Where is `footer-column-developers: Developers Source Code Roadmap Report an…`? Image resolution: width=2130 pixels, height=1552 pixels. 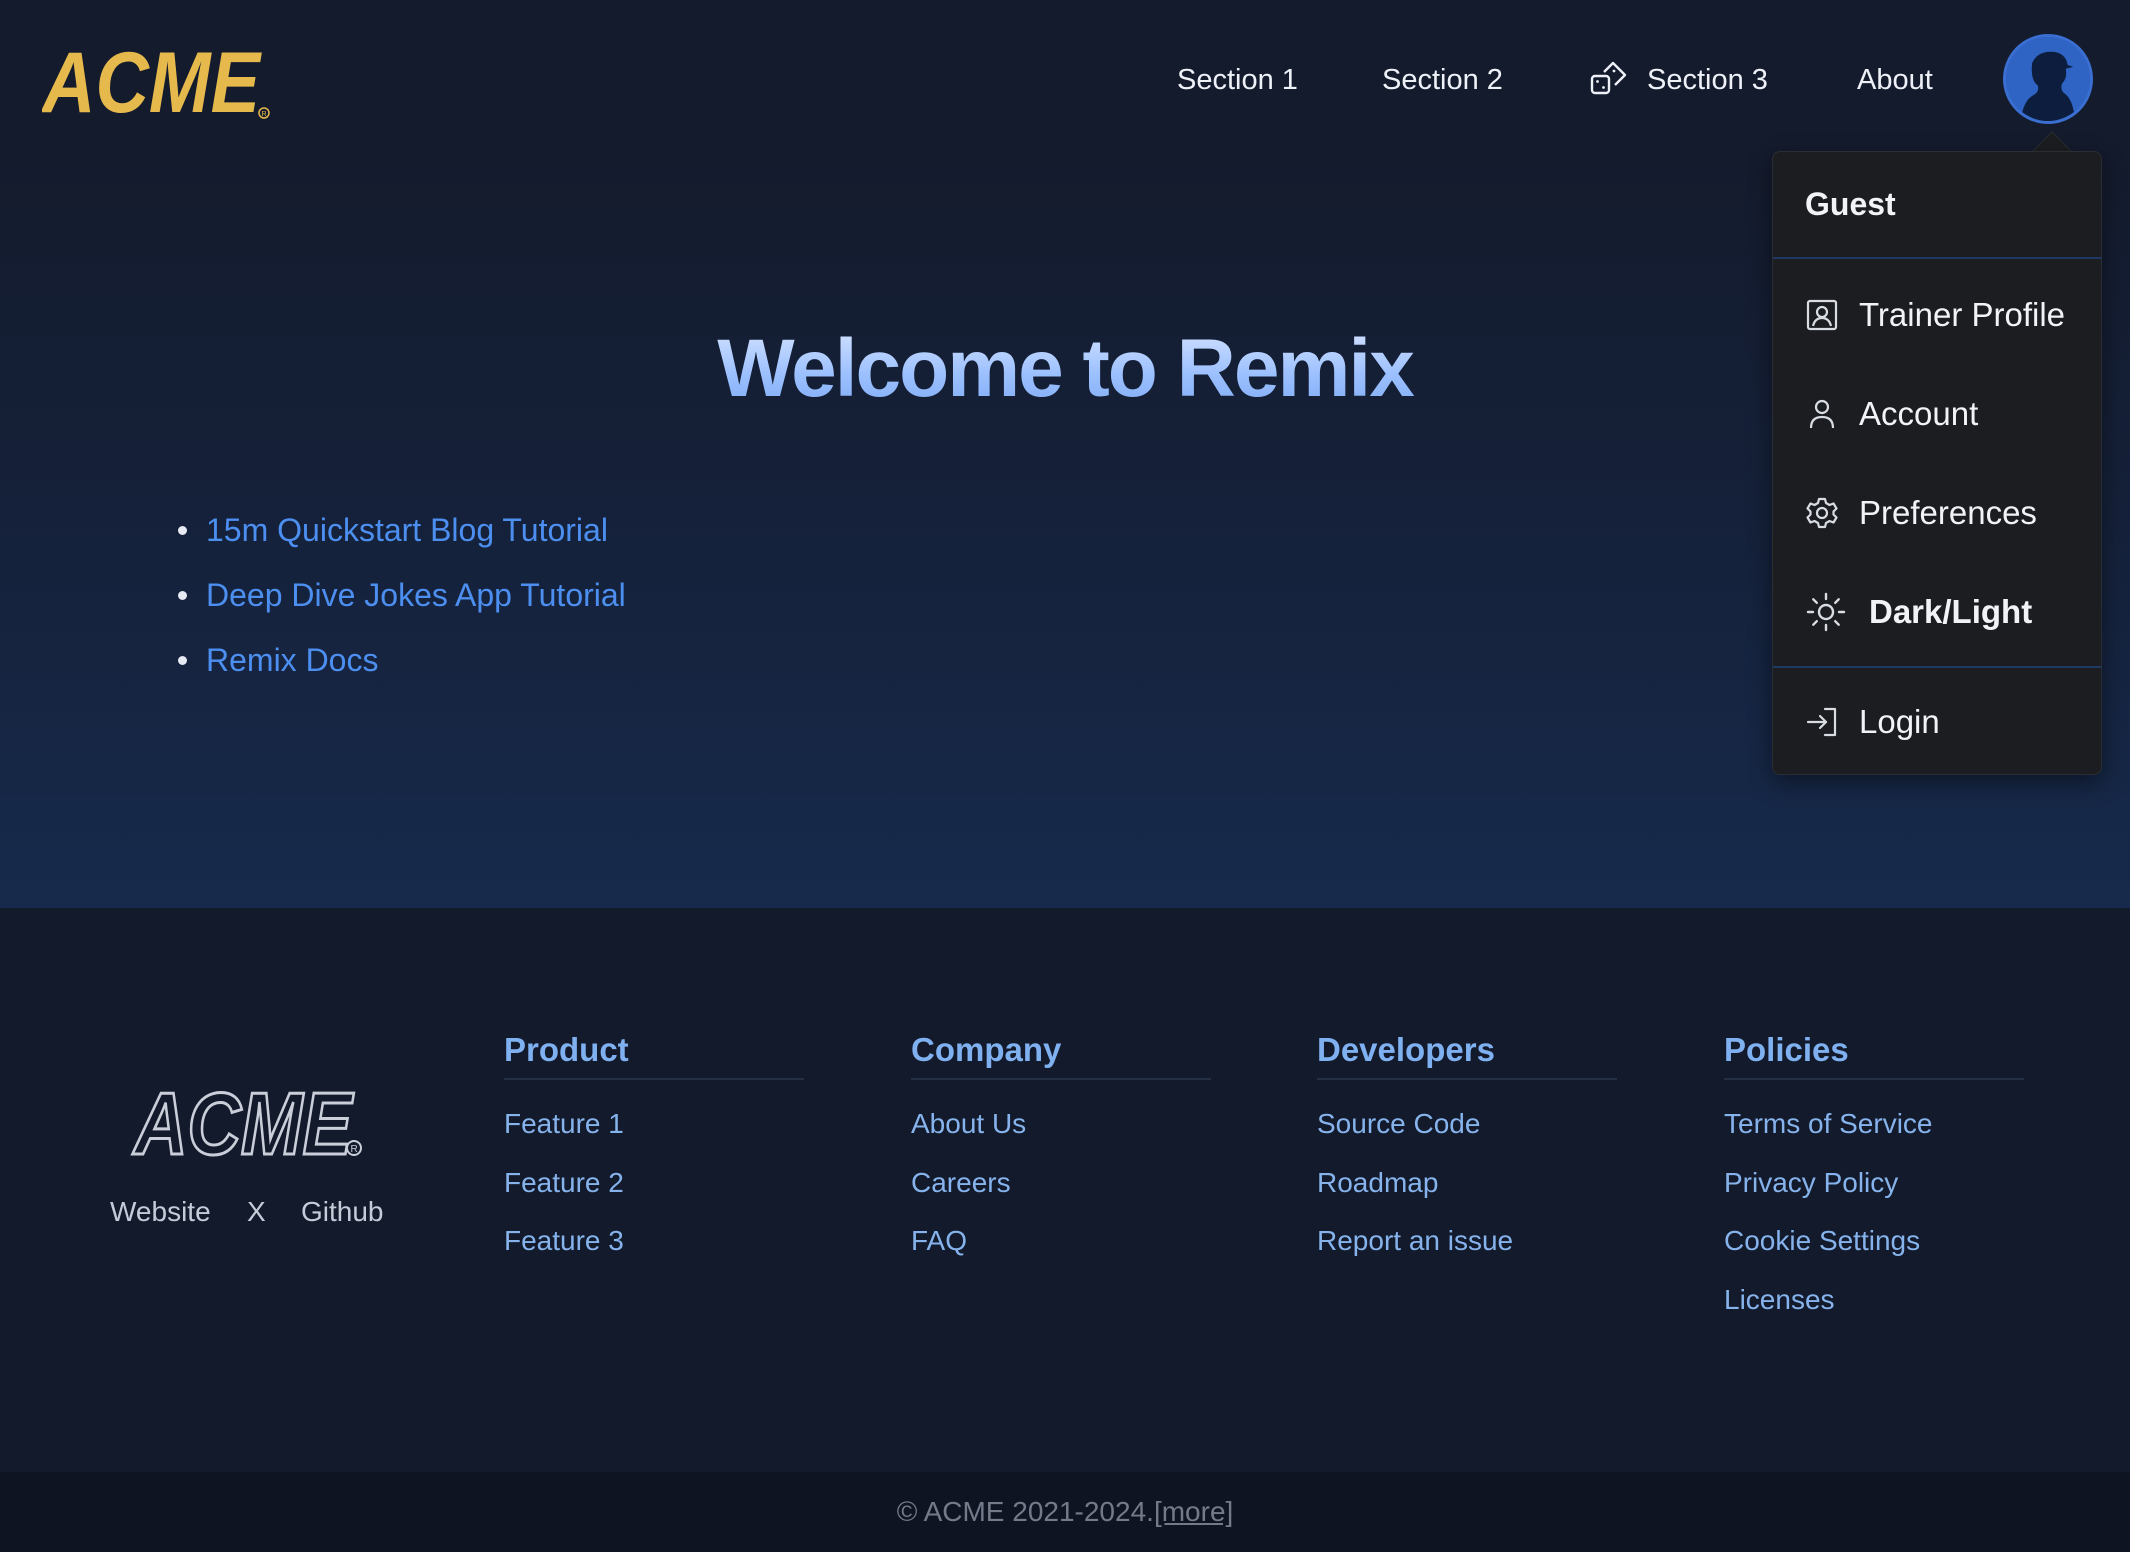 footer-column-developers: Developers Source Code Roadmap Report an… is located at coordinates (1467, 1150).